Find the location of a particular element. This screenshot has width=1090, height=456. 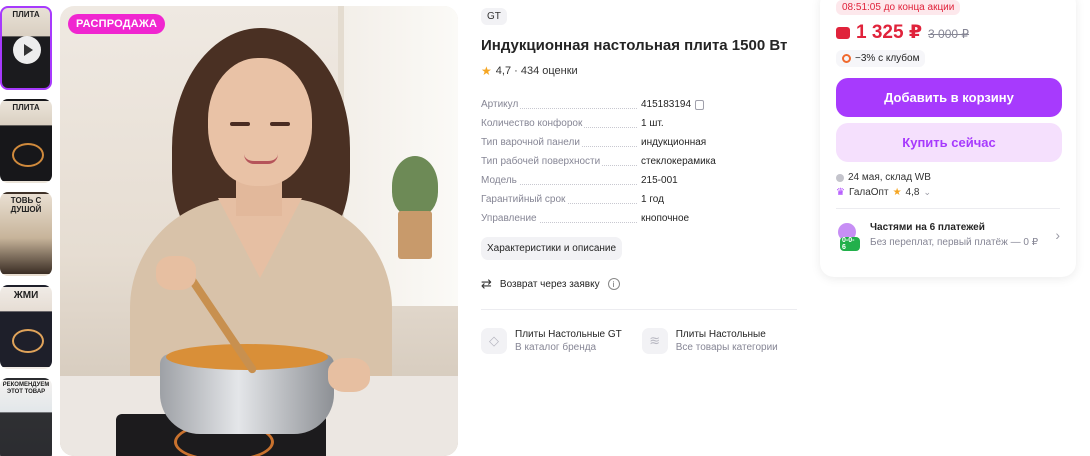

link-title: Плиты Настольные is located at coordinates (720, 334).